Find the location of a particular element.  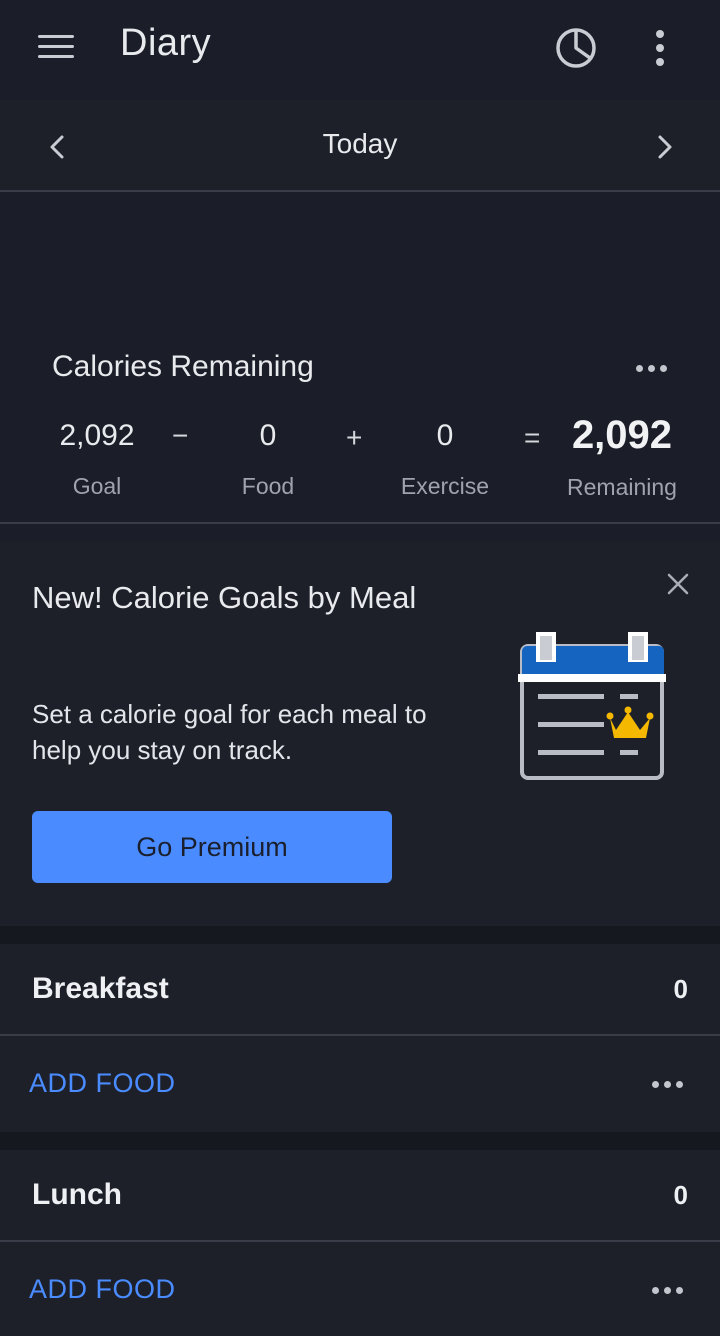

goal-value: 2,092 is located at coordinates (97, 435).